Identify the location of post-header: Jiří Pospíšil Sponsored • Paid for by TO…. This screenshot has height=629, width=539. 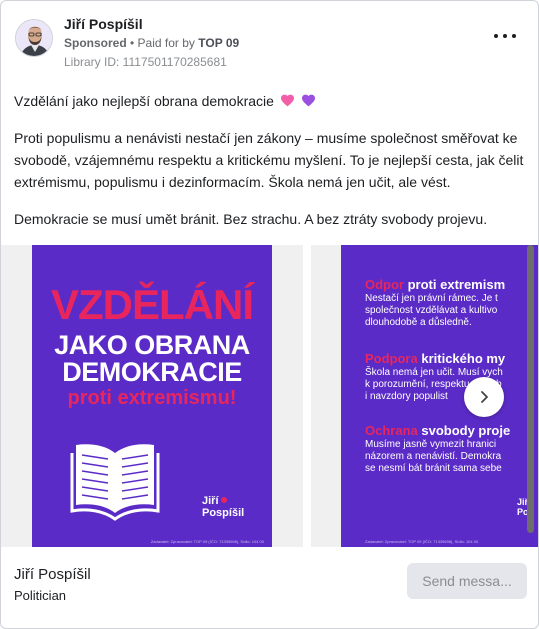
(269, 40).